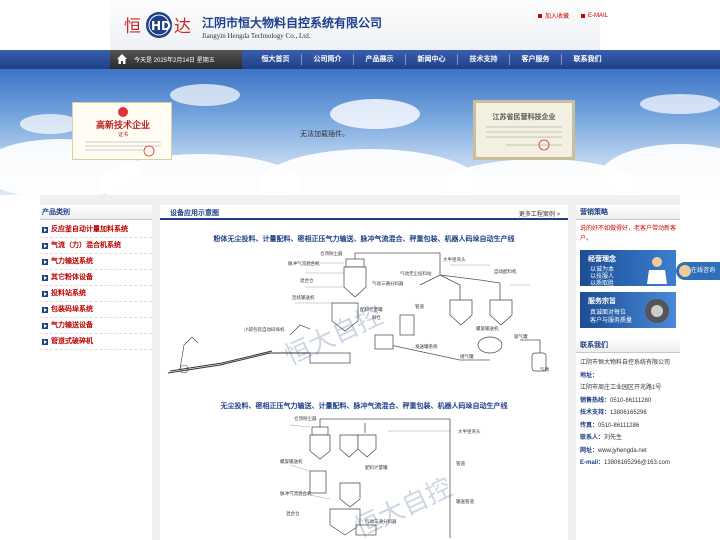 Image resolution: width=720 pixels, height=540 pixels. I want to click on cert-left-title: 高新技术企业, so click(123, 125).